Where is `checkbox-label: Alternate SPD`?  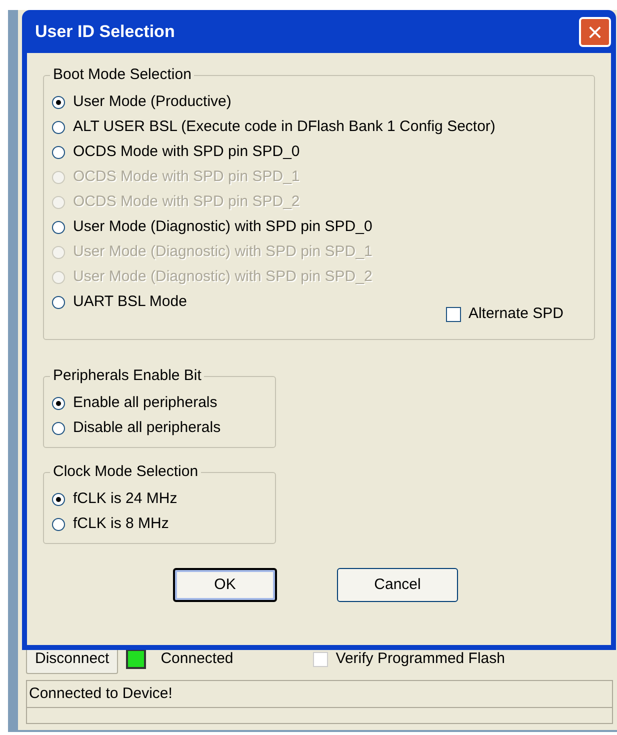
checkbox-label: Alternate SPD is located at coordinates (516, 314).